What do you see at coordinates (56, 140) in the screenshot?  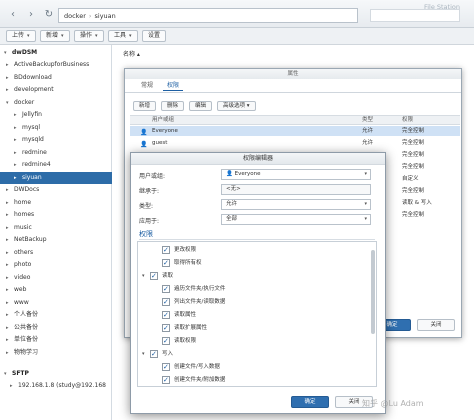 I see `tree-item: ▸ mysqld` at bounding box center [56, 140].